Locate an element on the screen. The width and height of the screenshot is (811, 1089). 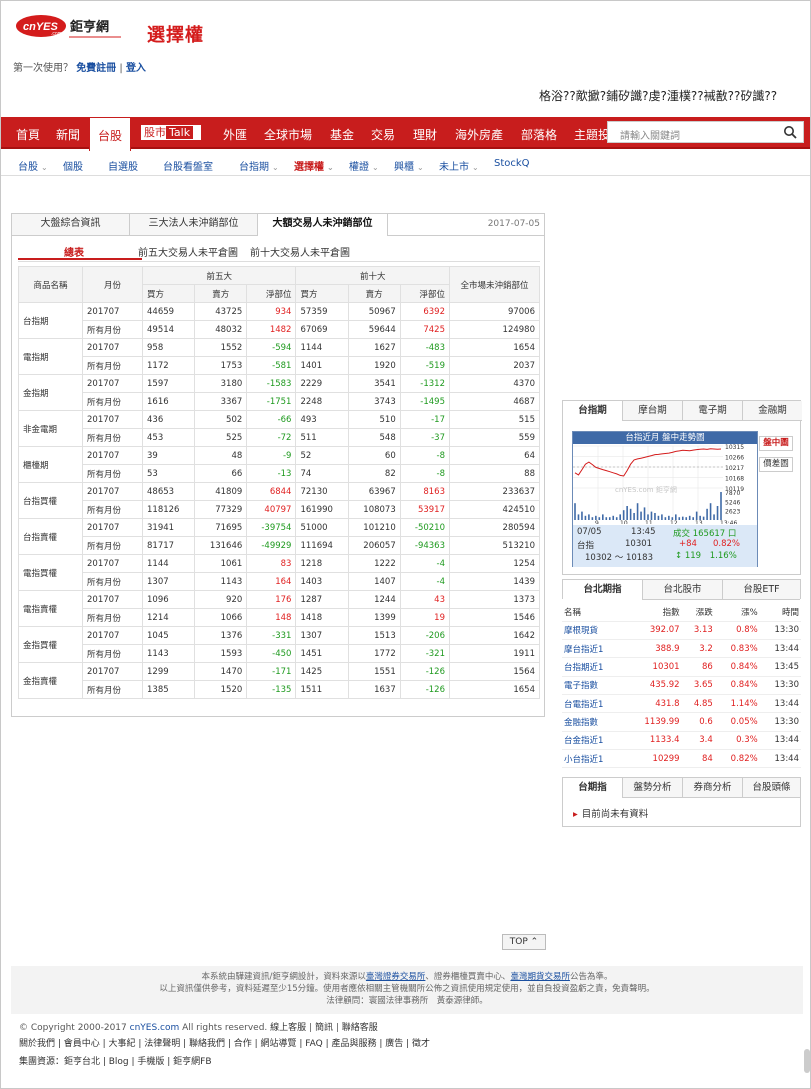
subnav-futures: 台指期 ⌄ is located at coordinates (259, 165).